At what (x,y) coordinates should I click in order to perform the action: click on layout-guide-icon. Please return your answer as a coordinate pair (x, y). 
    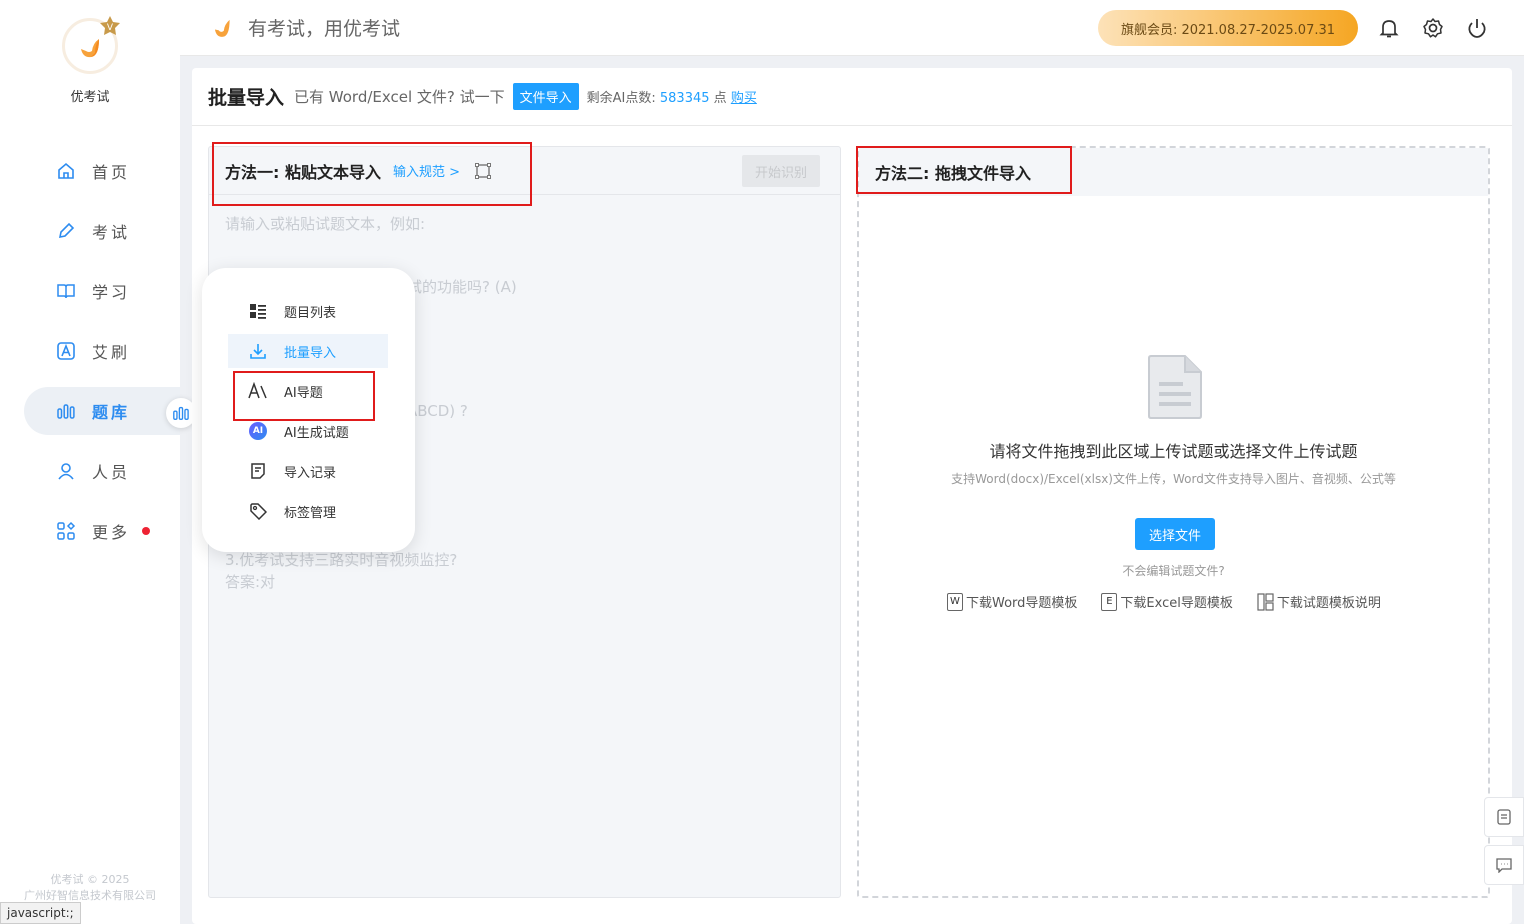
    Looking at the image, I should click on (1265, 601).